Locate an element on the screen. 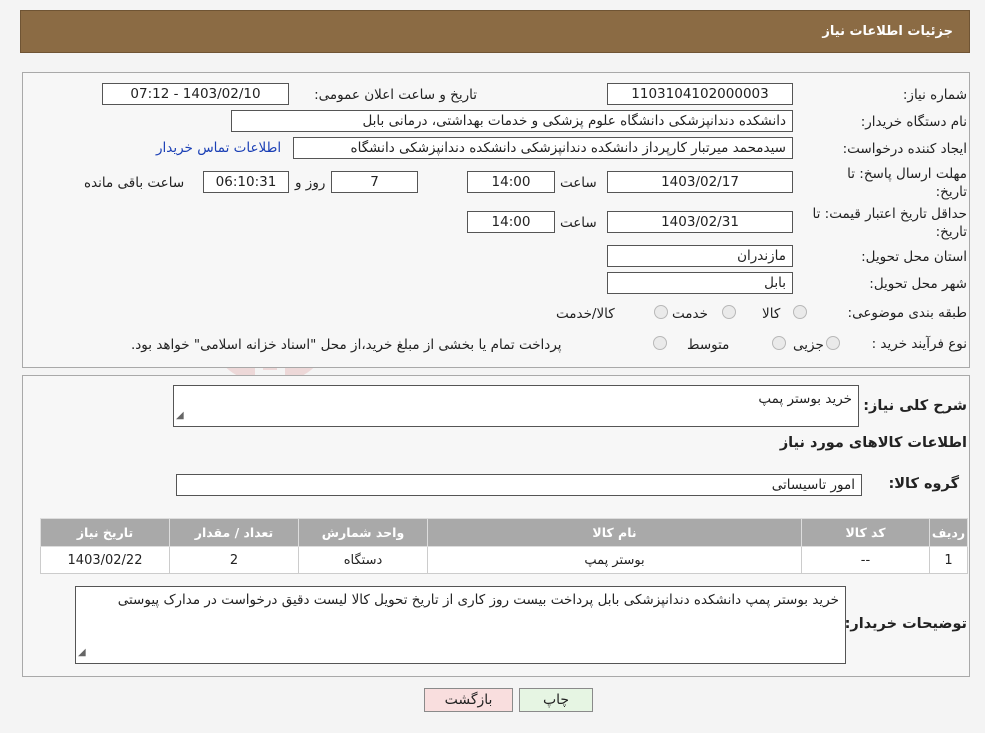 The height and width of the screenshot is (733, 985). process-type-label: نوع فرآیند خرید : is located at coordinates (919, 344).